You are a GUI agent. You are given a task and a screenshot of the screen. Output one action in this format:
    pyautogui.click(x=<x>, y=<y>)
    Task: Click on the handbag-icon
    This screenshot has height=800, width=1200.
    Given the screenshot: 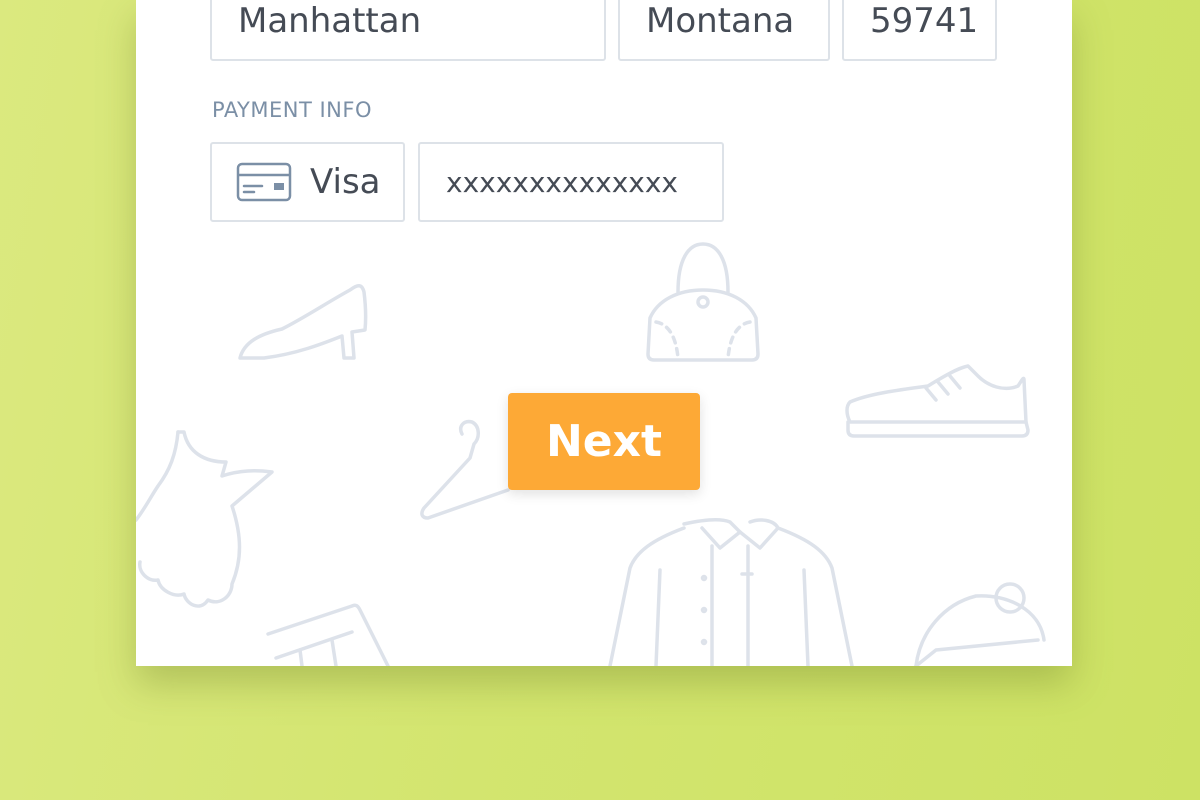 What is the action you would take?
    pyautogui.click(x=703, y=302)
    